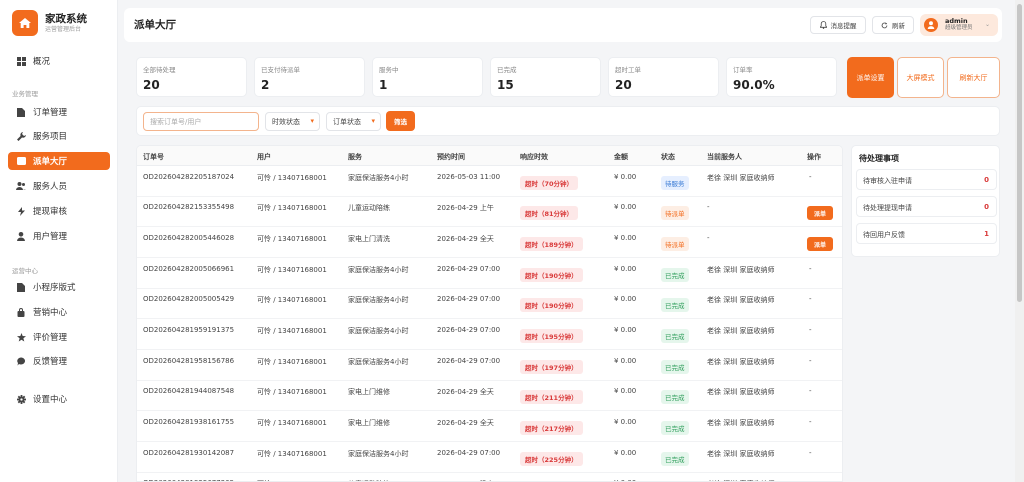  I want to click on refresh-button: 刷新, so click(893, 25).